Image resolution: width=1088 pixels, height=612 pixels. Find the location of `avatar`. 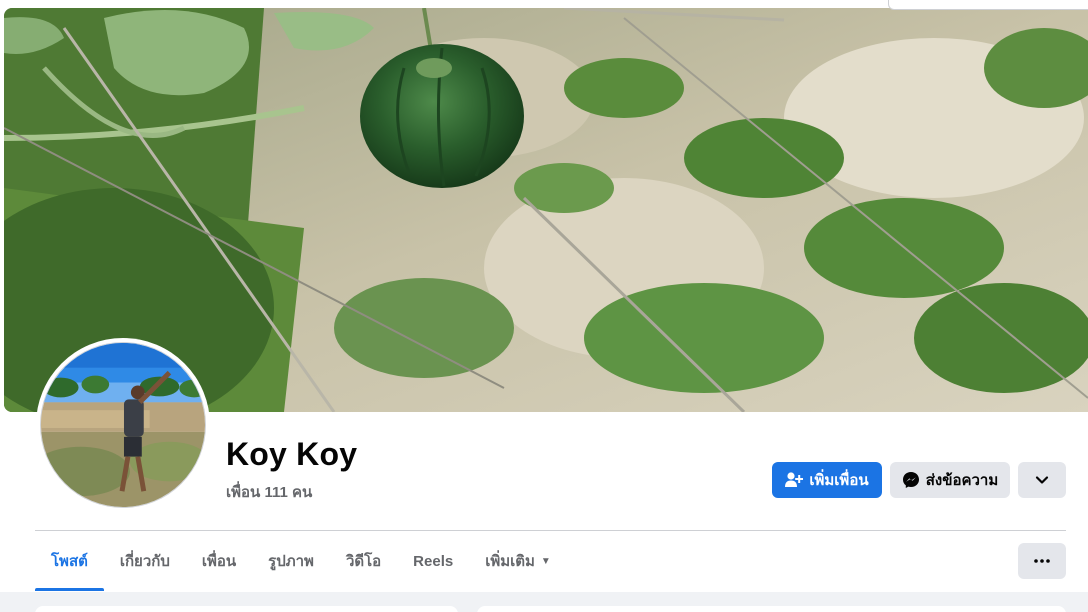

avatar is located at coordinates (123, 425).